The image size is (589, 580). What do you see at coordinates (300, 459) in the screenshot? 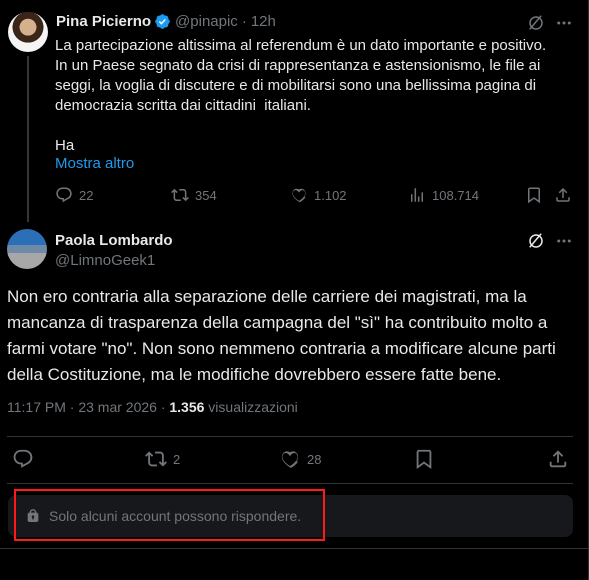
I see `like-button: 28` at bounding box center [300, 459].